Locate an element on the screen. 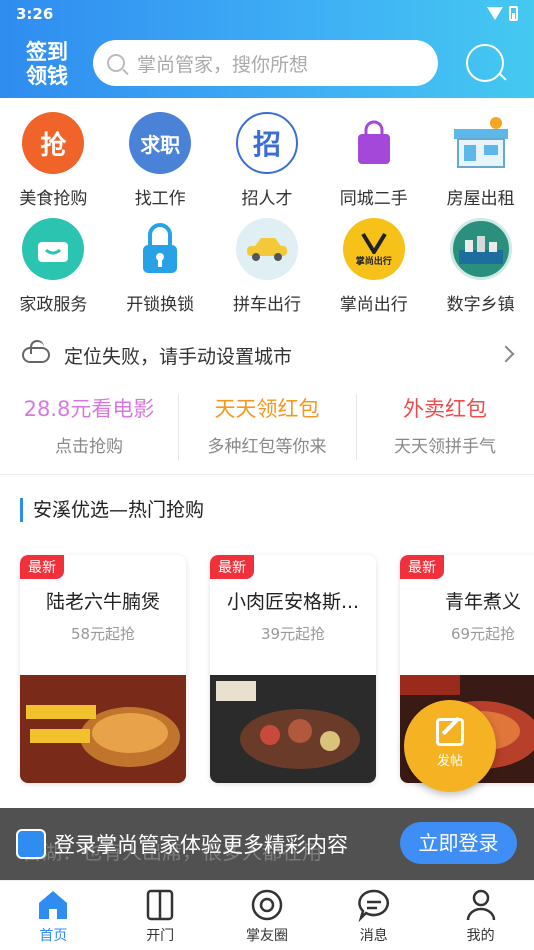 Image resolution: width=534 pixels, height=950 pixels. lock-icon is located at coordinates (160, 249).